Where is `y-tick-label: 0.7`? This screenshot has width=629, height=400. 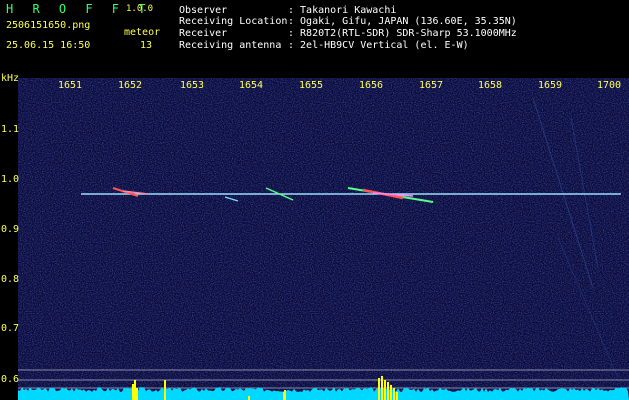
y-tick-label: 0.7 is located at coordinates (10, 328).